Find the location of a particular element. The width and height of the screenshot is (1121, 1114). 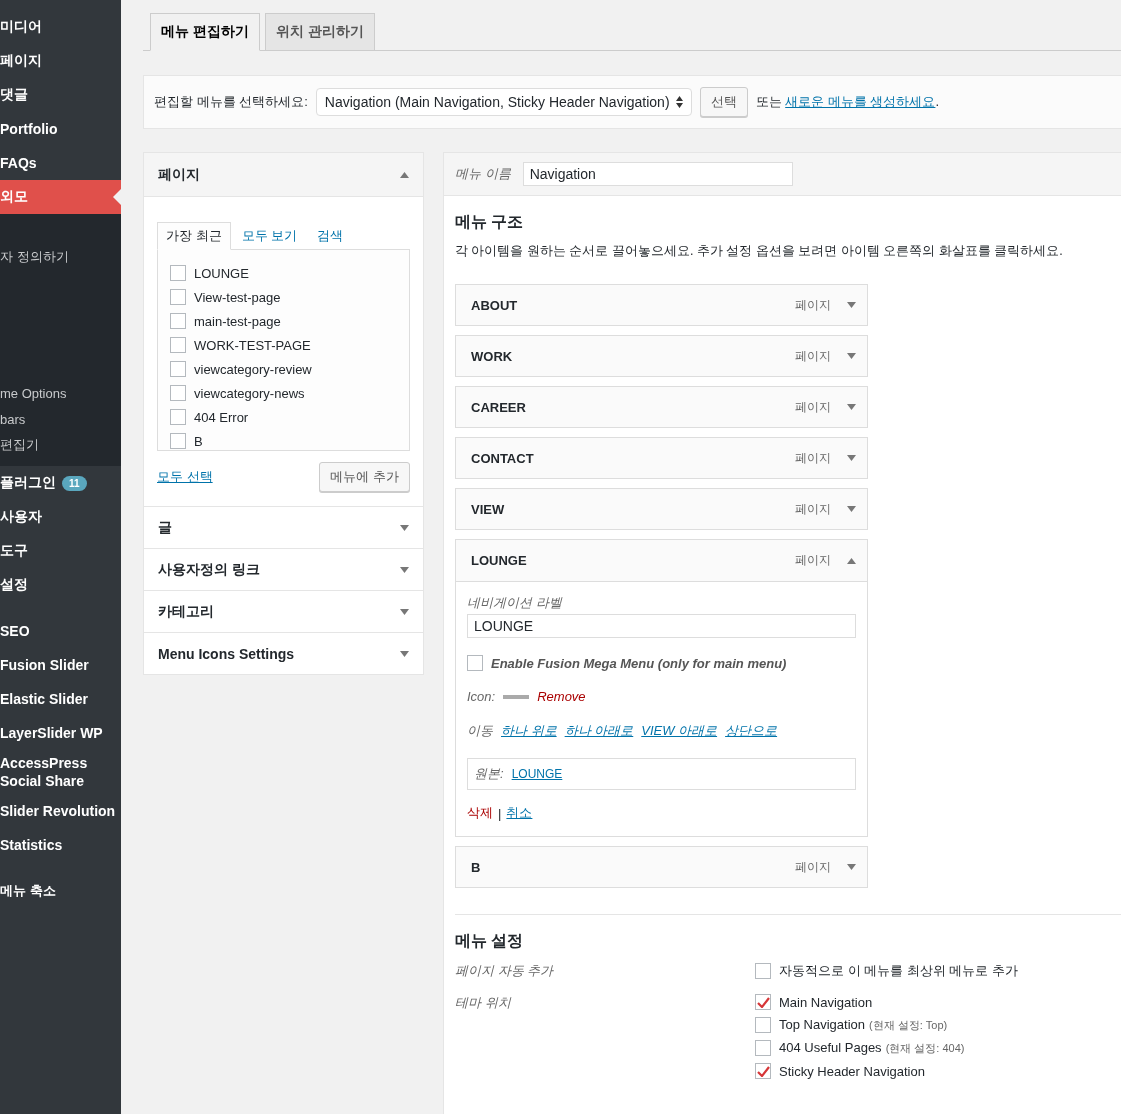

select-label: 편집할 메뉴를 선택하세요: is located at coordinates (231, 102).